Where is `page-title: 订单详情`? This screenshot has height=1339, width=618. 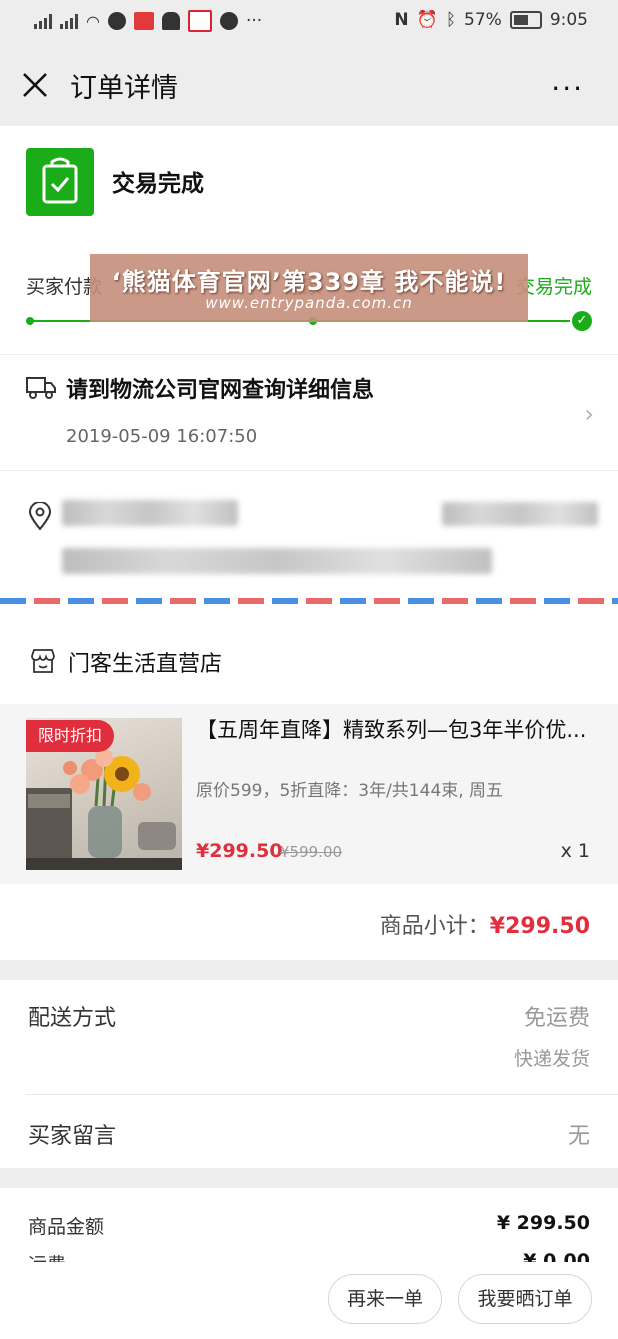 page-title: 订单详情 is located at coordinates (124, 88).